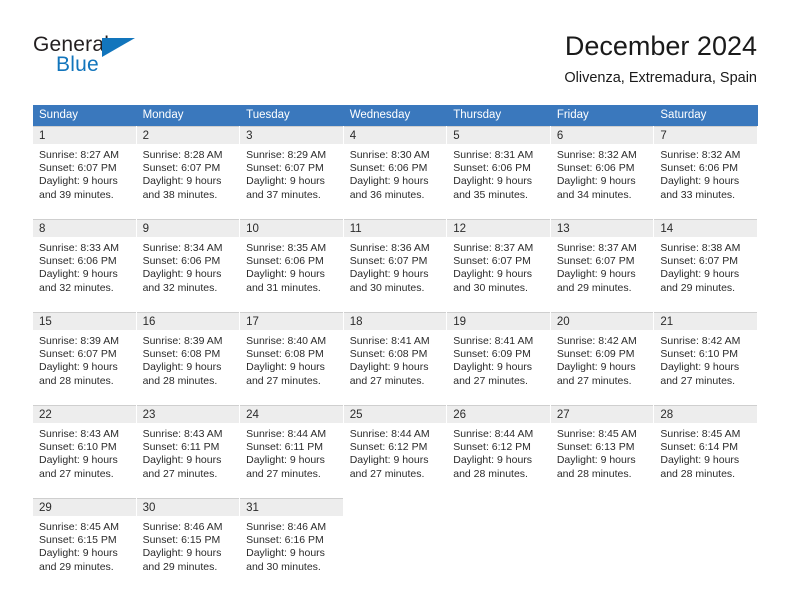 This screenshot has height=612, width=792. Describe the element at coordinates (182, 341) in the screenshot. I see `sunrise-text: Sunrise: 8:39 AM` at that location.